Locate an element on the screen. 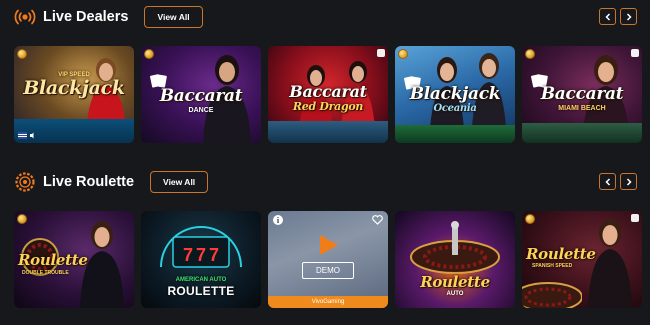  provider-label: VivoGaming is located at coordinates (328, 302).